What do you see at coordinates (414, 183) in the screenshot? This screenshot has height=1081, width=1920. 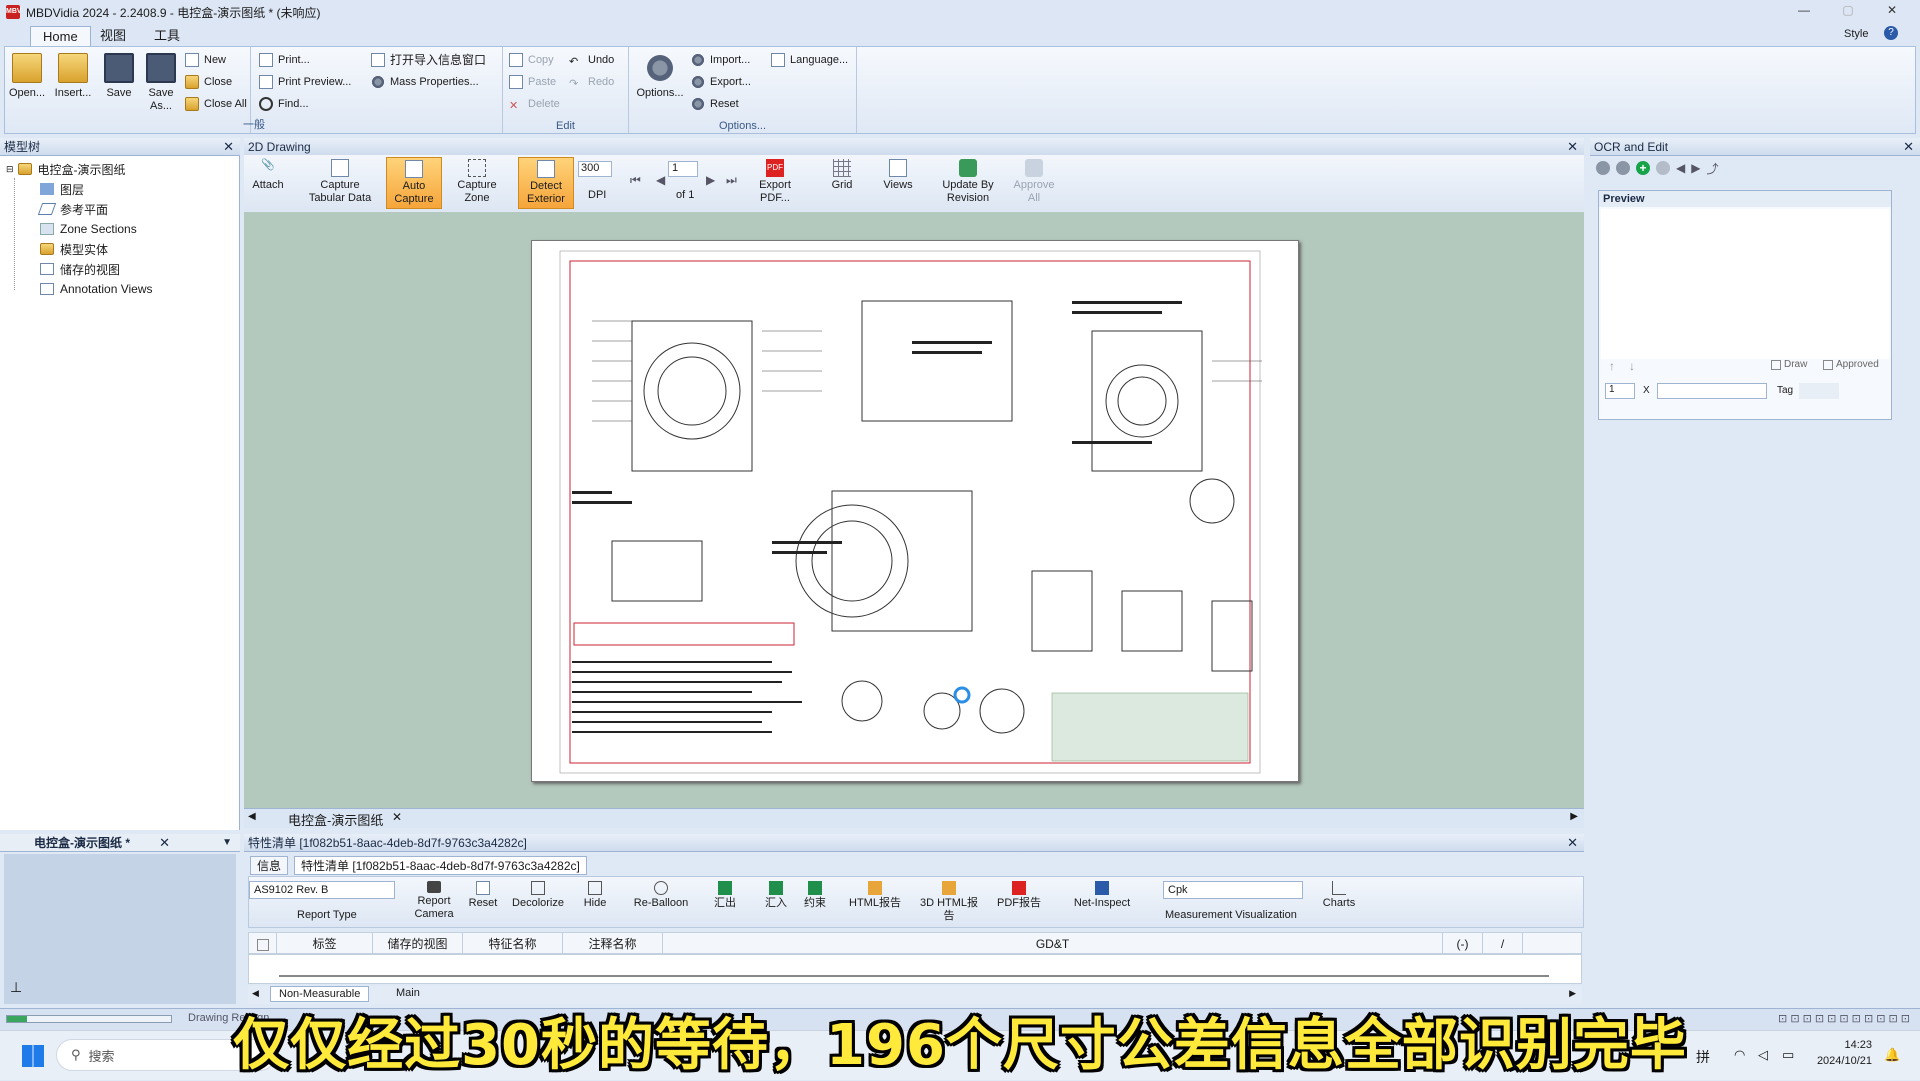 I see `auto-capture-button: Auto Capture` at bounding box center [414, 183].